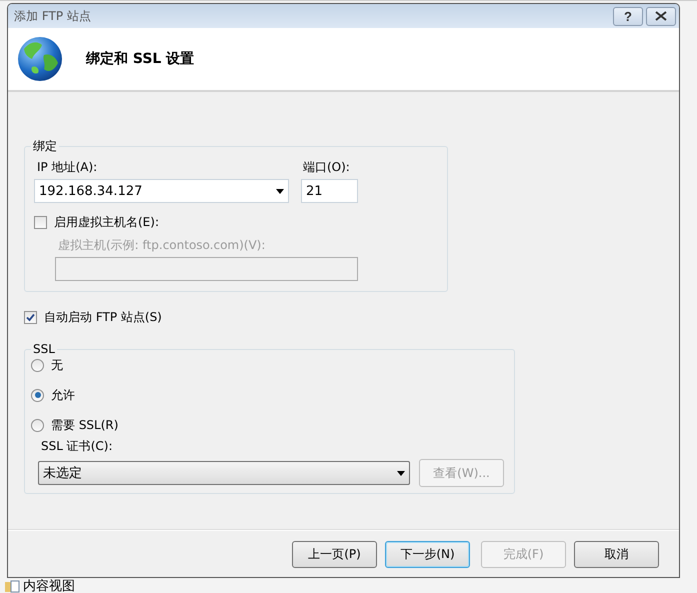 The image size is (697, 593). I want to click on close-icon, so click(661, 16).